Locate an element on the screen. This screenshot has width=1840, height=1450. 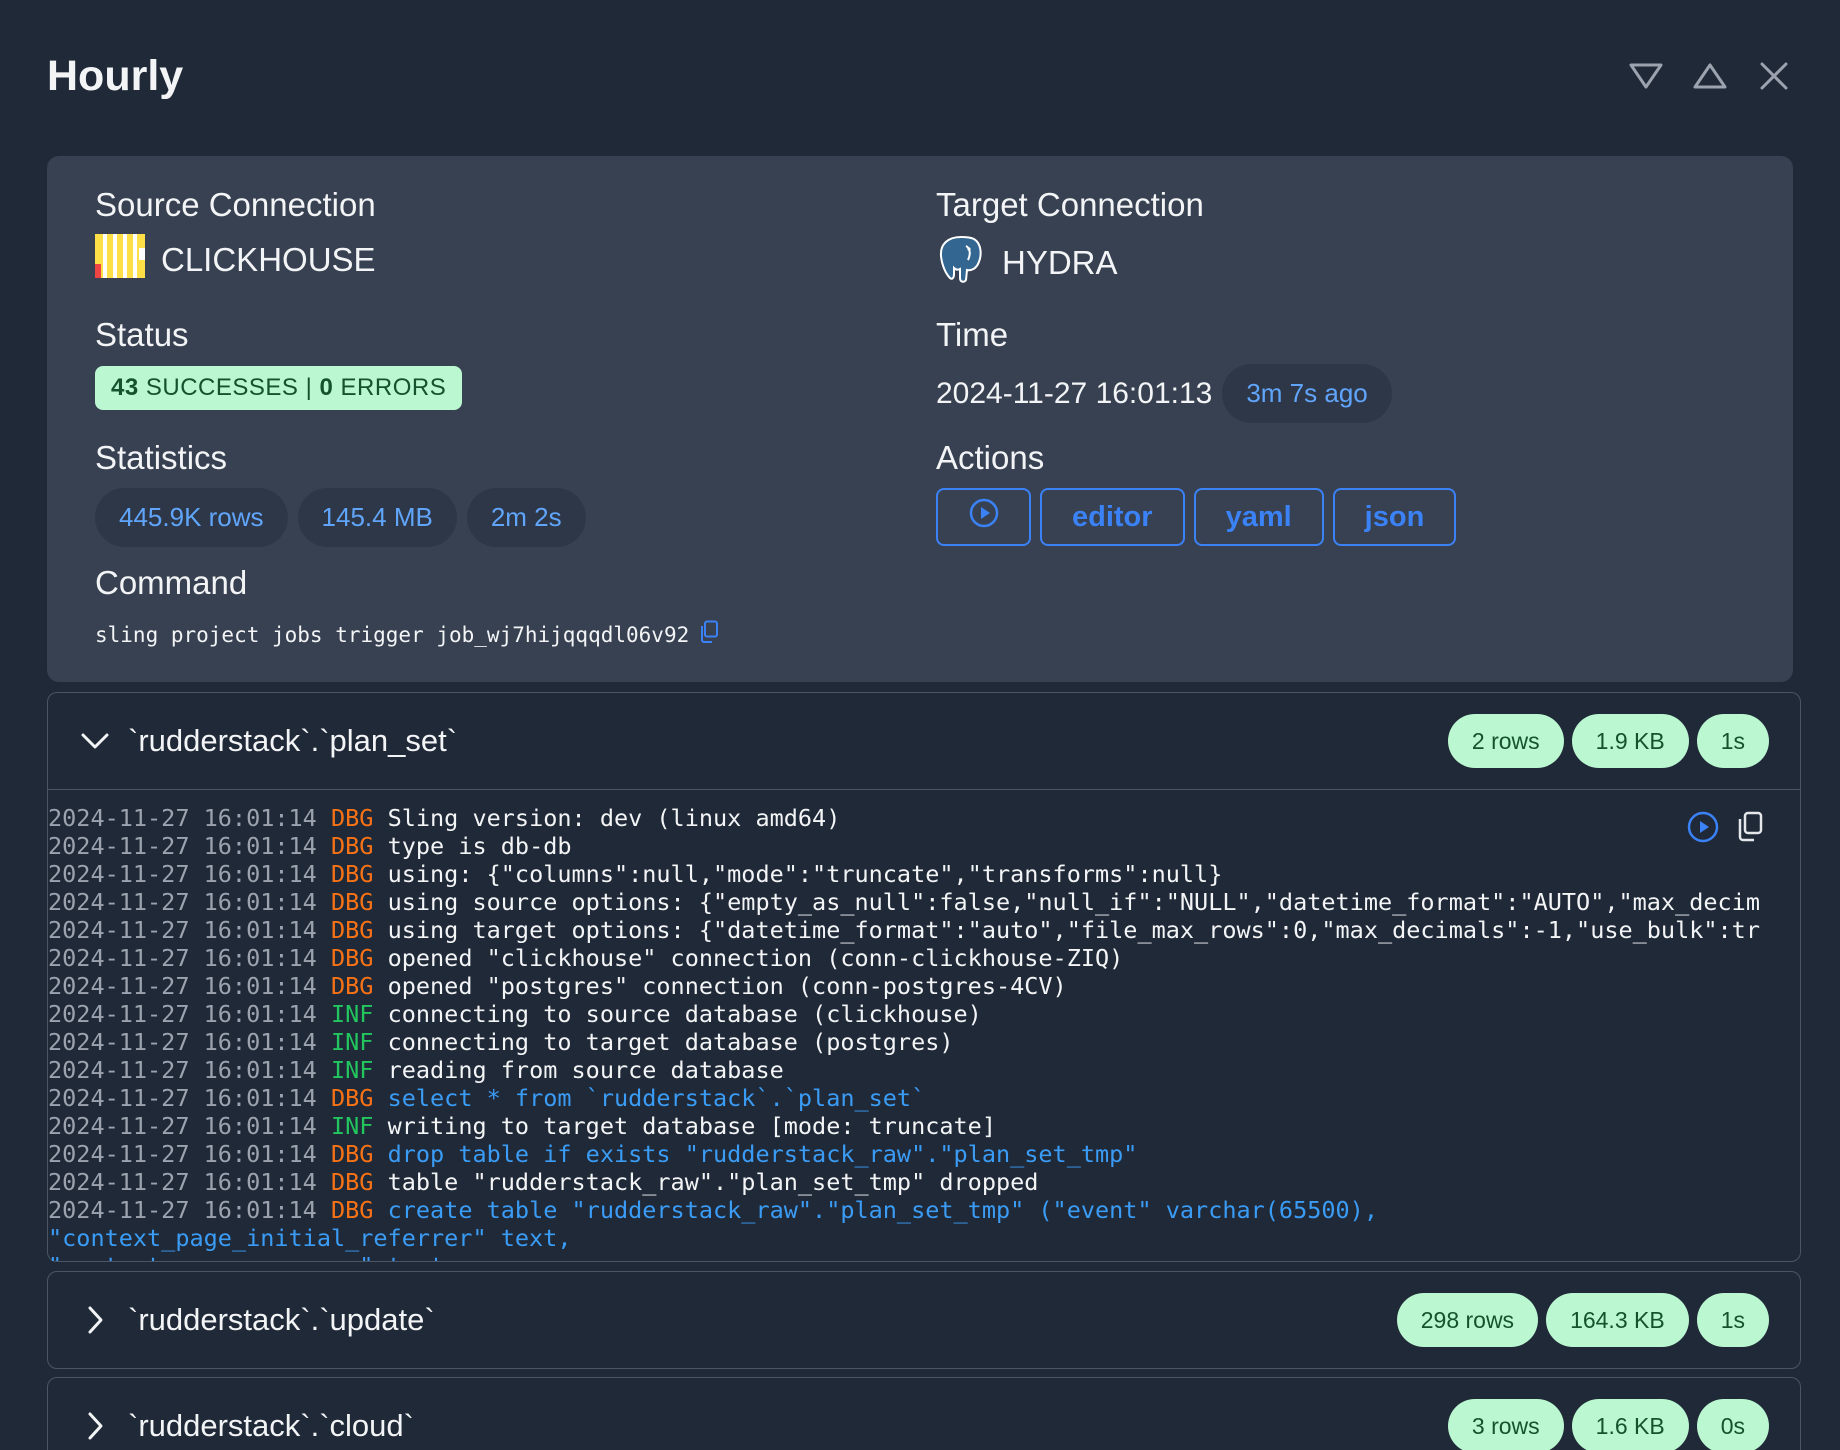
stream-rows-pill: 298 rows is located at coordinates (1467, 1320).